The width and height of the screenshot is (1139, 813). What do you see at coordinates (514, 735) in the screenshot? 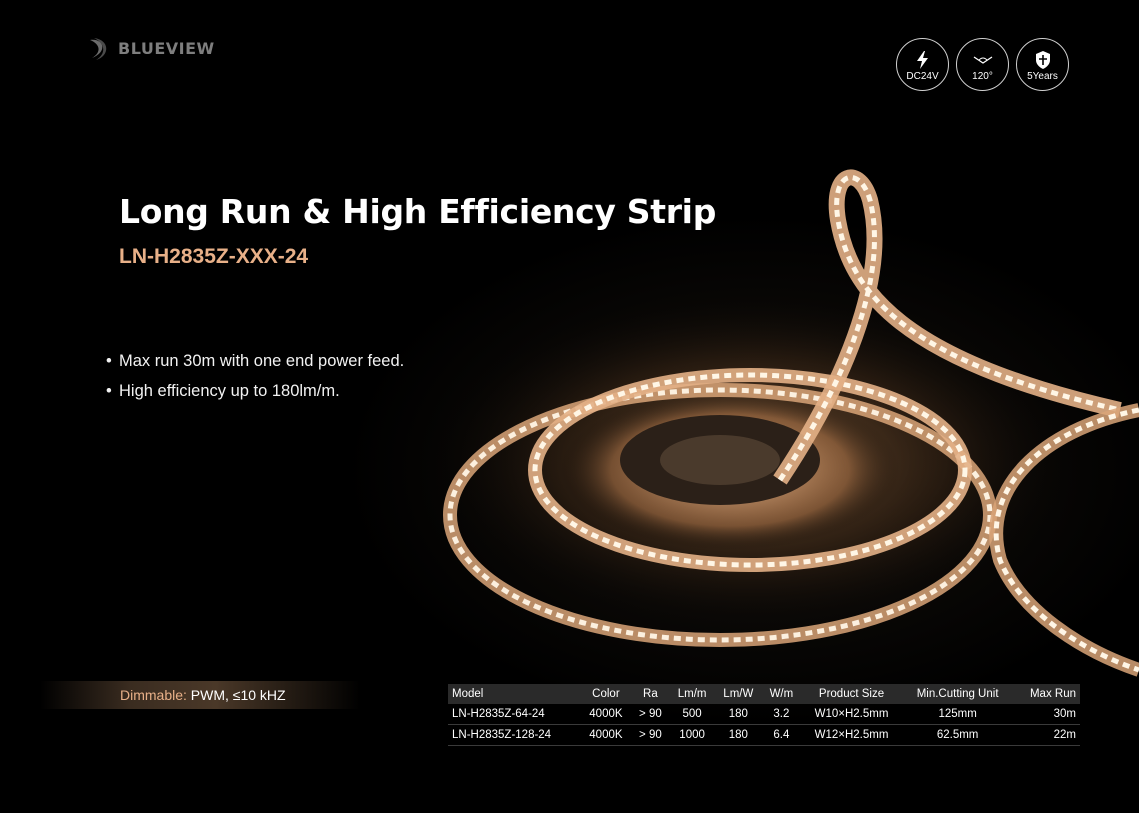
I see `cell-model: LN-H2835Z-128-24` at bounding box center [514, 735].